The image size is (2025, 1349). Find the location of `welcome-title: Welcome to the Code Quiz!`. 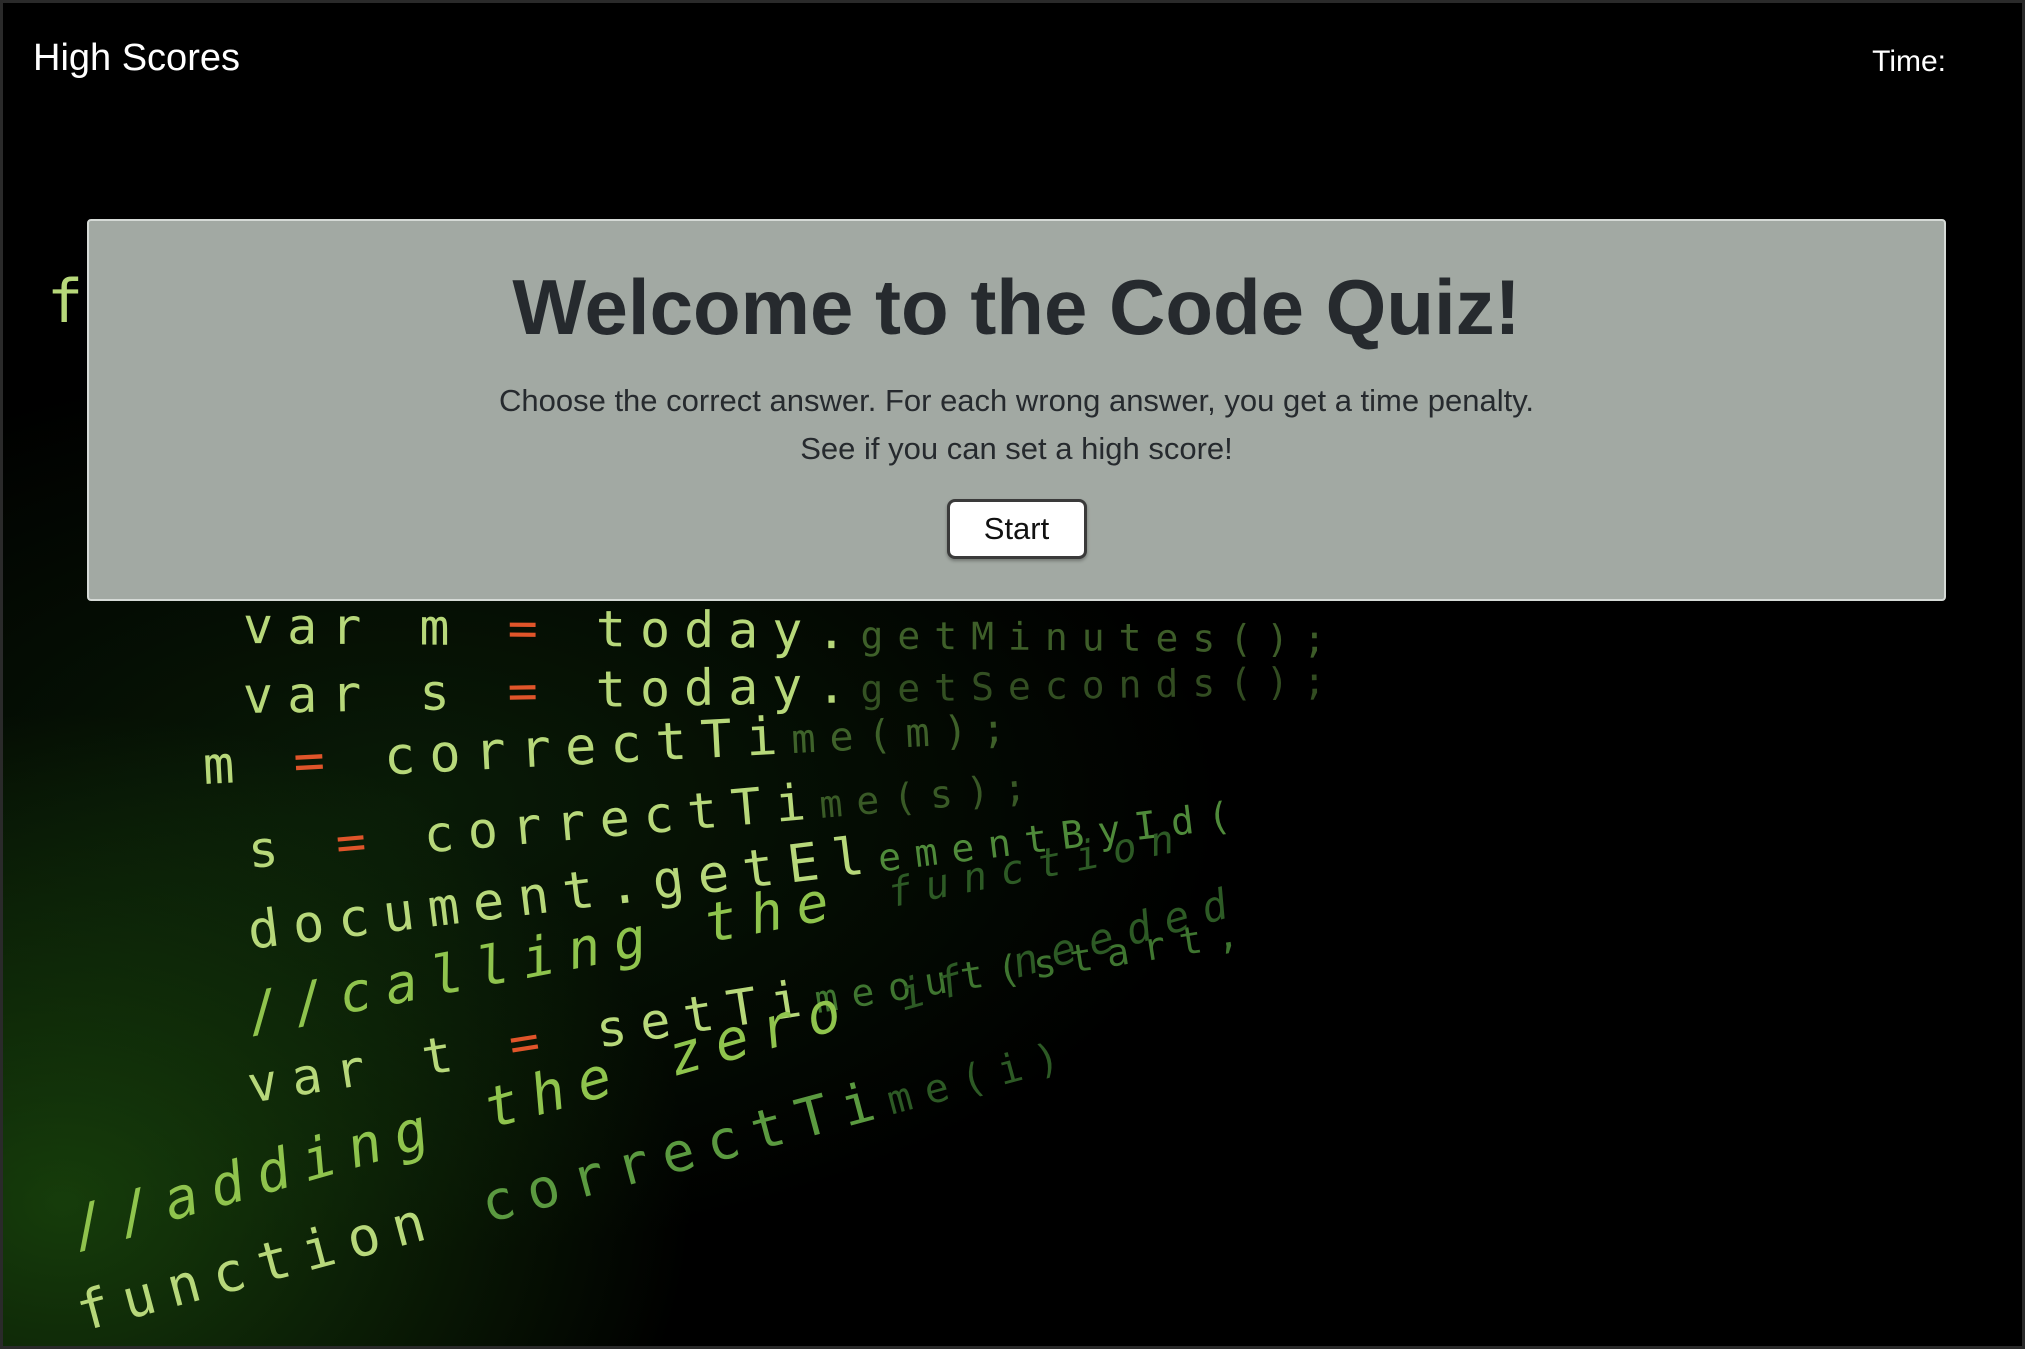

welcome-title: Welcome to the Code Quiz! is located at coordinates (1016, 307).